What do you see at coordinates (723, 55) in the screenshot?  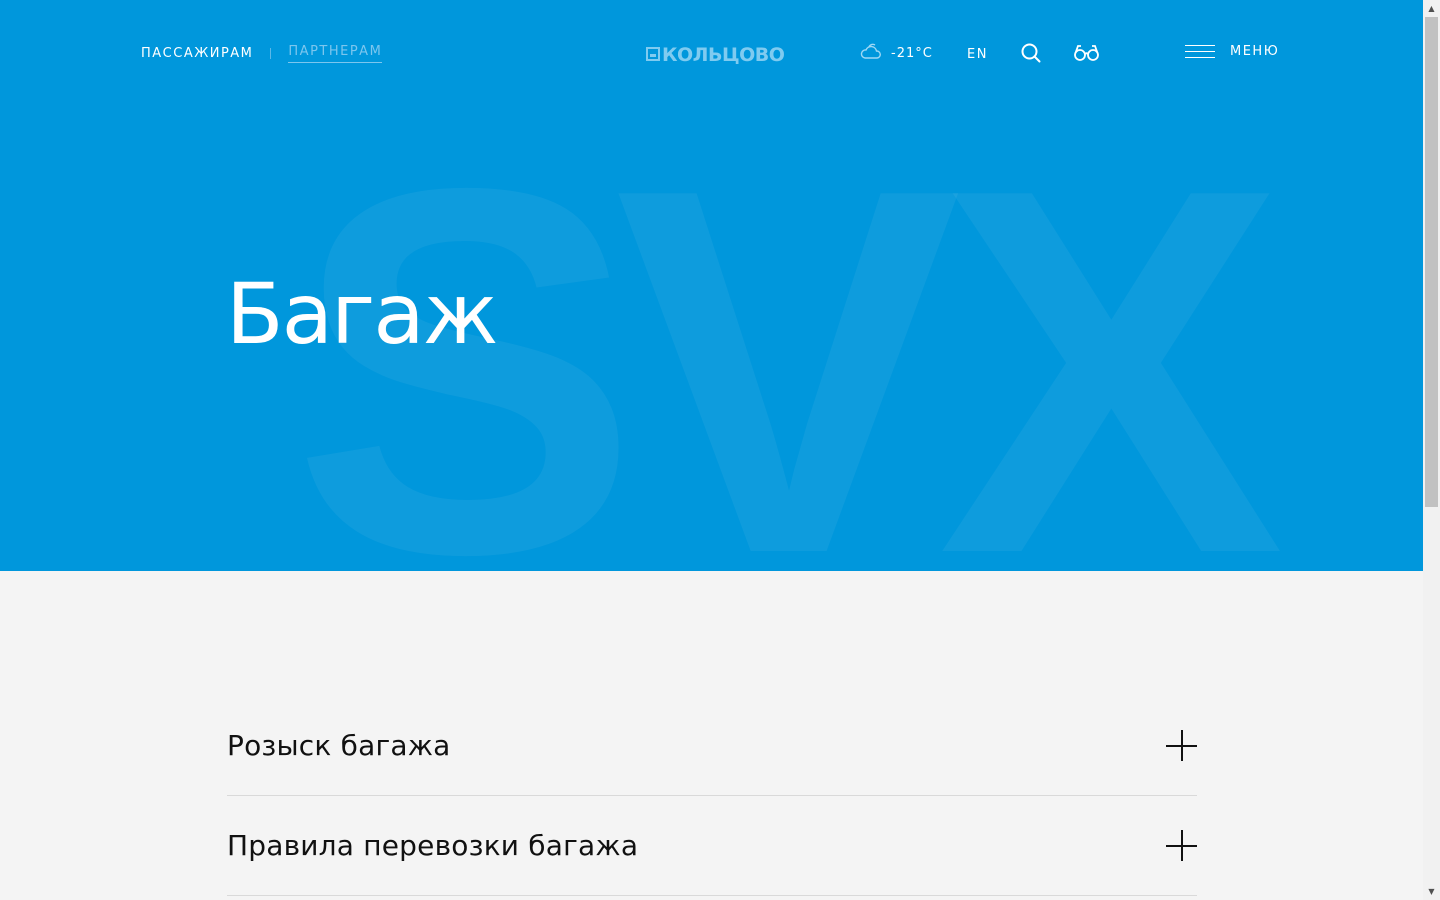 I see `logo-text: КОЛЬЦОВО` at bounding box center [723, 55].